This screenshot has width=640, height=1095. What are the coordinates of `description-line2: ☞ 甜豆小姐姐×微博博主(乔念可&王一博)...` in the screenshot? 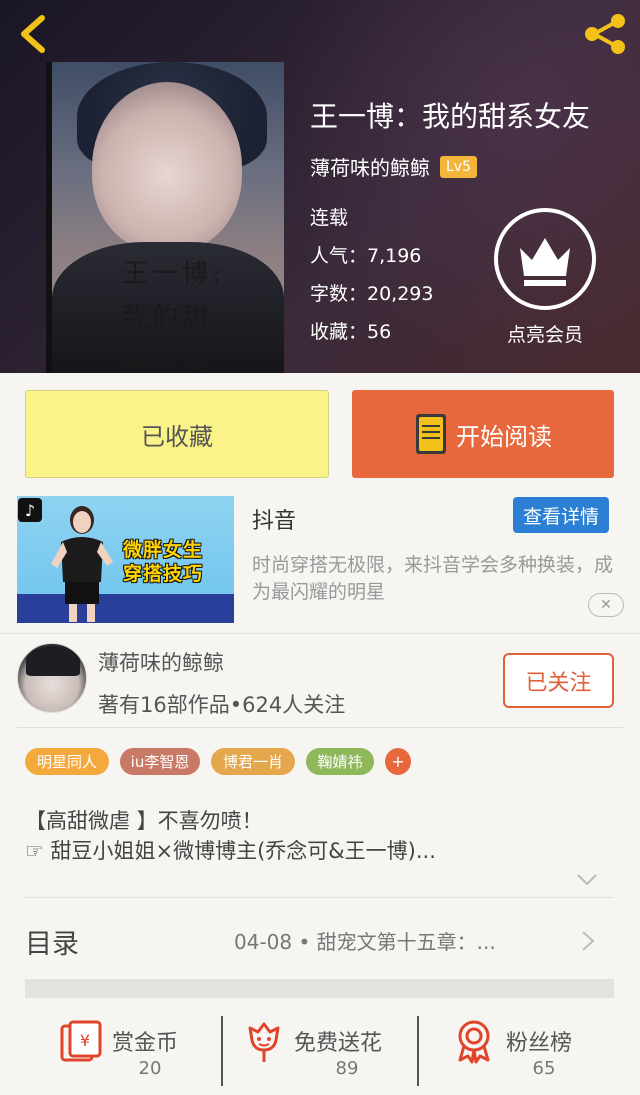 It's located at (230, 851).